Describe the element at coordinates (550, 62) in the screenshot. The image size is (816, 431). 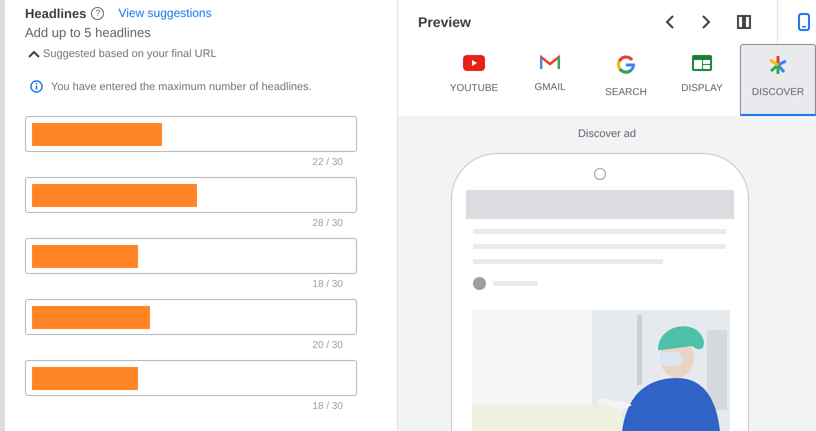
I see `envelope-icon` at that location.